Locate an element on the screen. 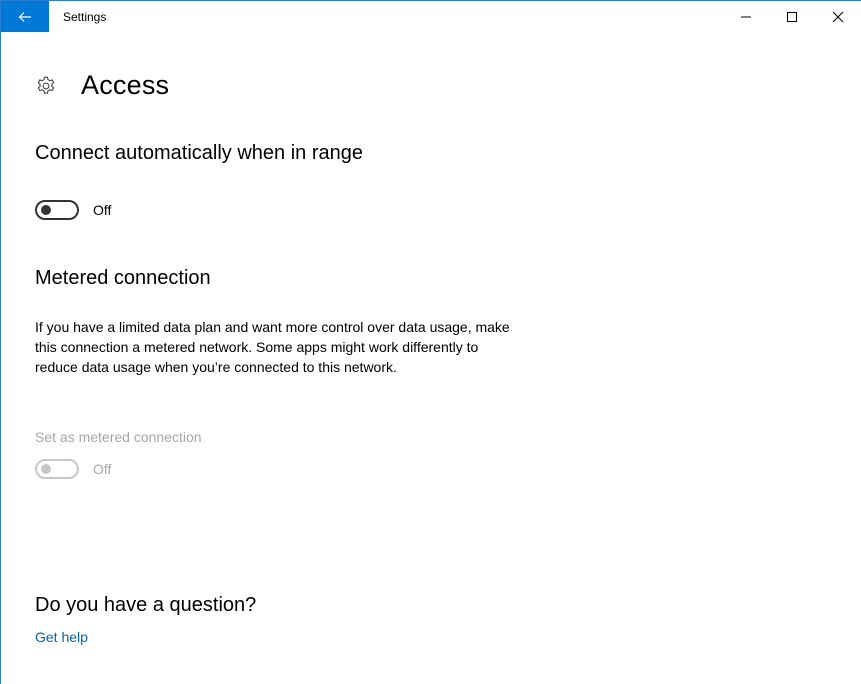 The width and height of the screenshot is (861, 684). connect-auto-toggle-state: Off is located at coordinates (102, 210).